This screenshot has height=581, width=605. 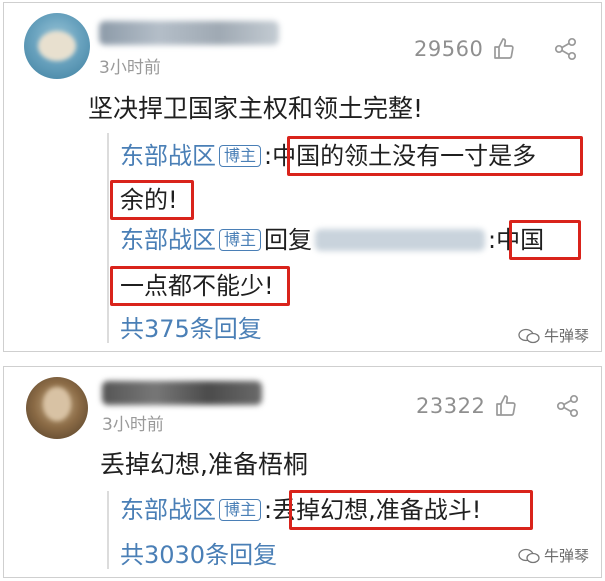 I want to click on reply-target-blurred, so click(x=400, y=240).